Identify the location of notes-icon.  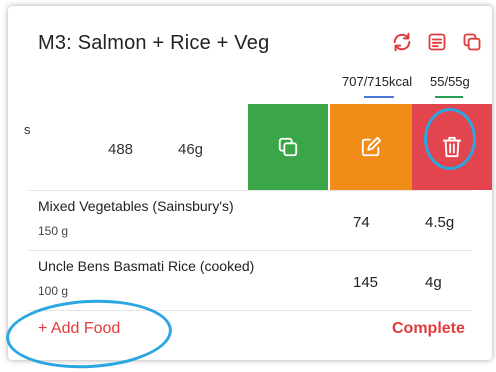
(437, 42).